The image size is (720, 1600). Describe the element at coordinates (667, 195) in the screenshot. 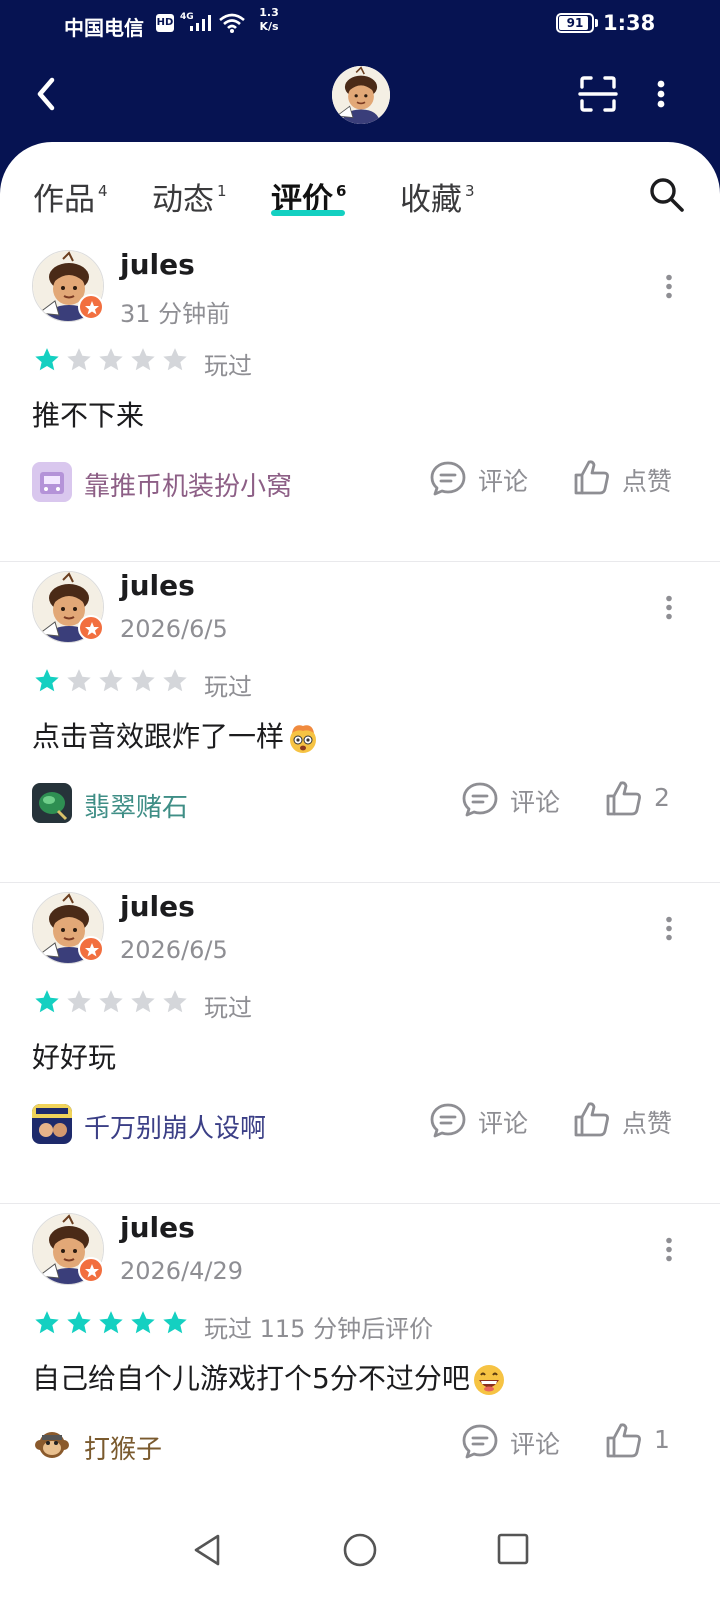

I see `search-icon` at that location.